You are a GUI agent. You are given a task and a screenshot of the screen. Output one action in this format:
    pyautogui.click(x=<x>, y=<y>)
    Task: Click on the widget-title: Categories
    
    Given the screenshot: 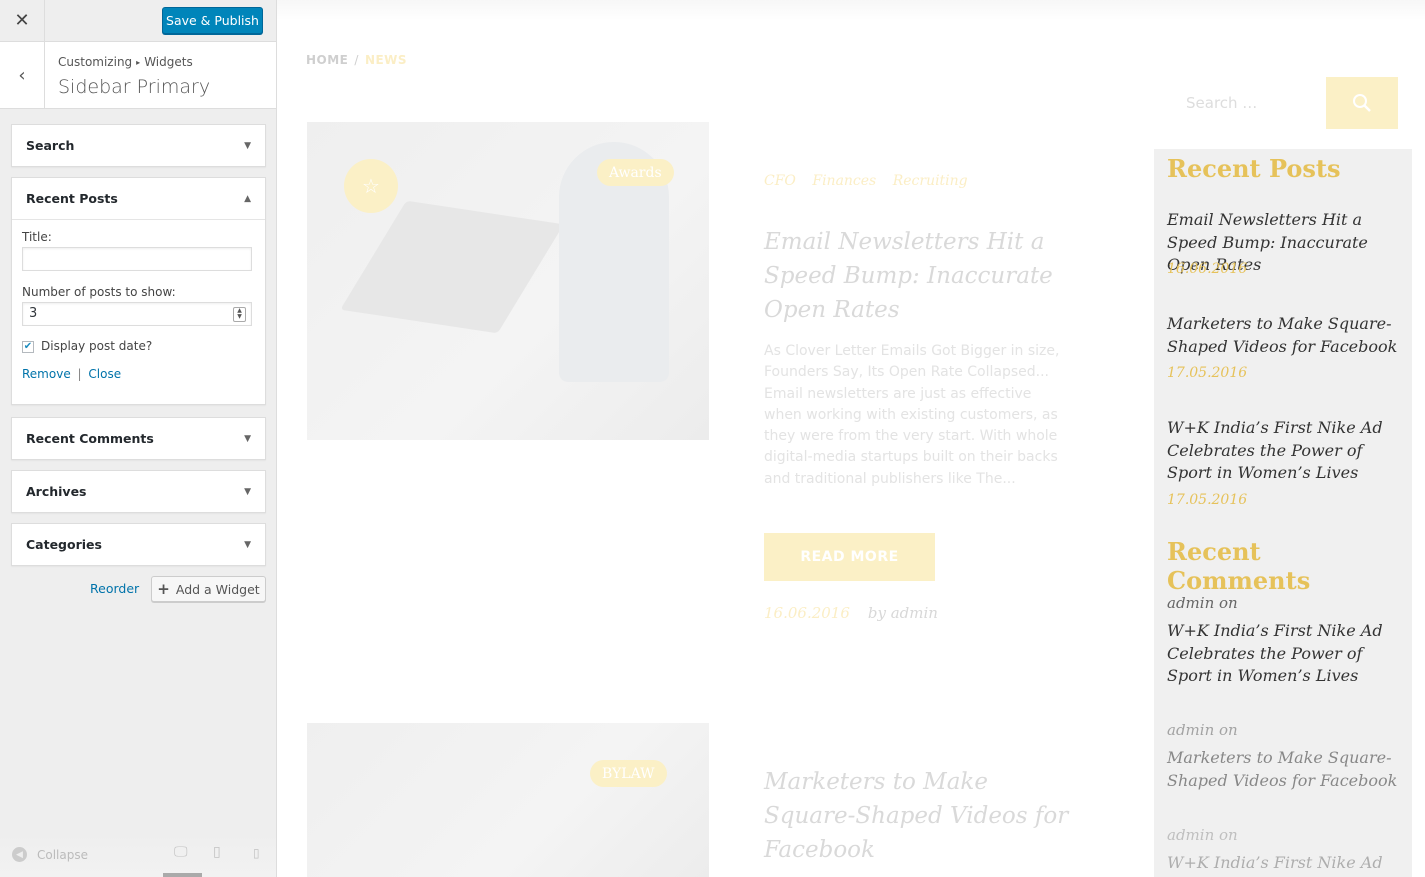 What is the action you would take?
    pyautogui.click(x=64, y=544)
    